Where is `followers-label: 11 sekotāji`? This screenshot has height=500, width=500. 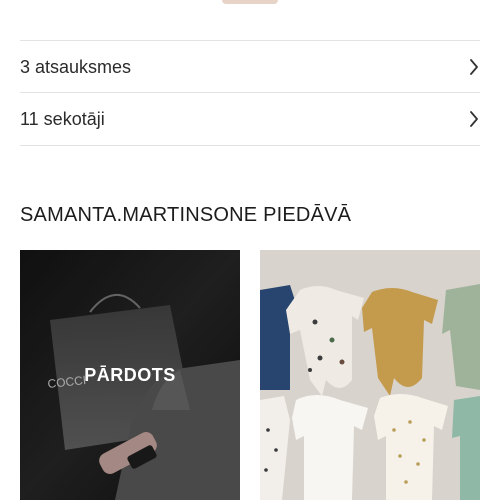 followers-label: 11 sekotāji is located at coordinates (62, 118).